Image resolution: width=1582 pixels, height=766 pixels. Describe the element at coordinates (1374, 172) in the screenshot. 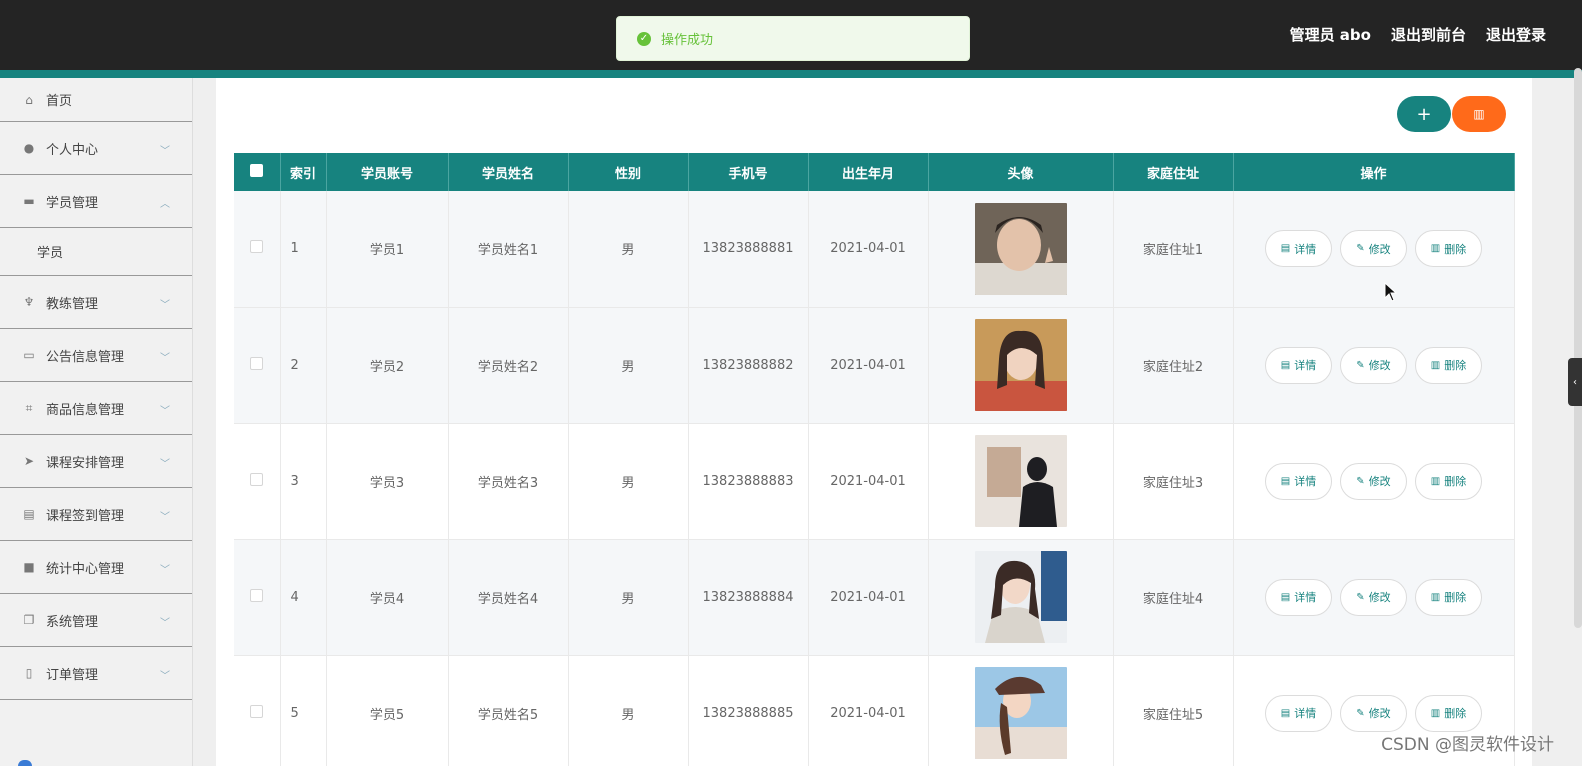

I see `column-header: 操作` at that location.